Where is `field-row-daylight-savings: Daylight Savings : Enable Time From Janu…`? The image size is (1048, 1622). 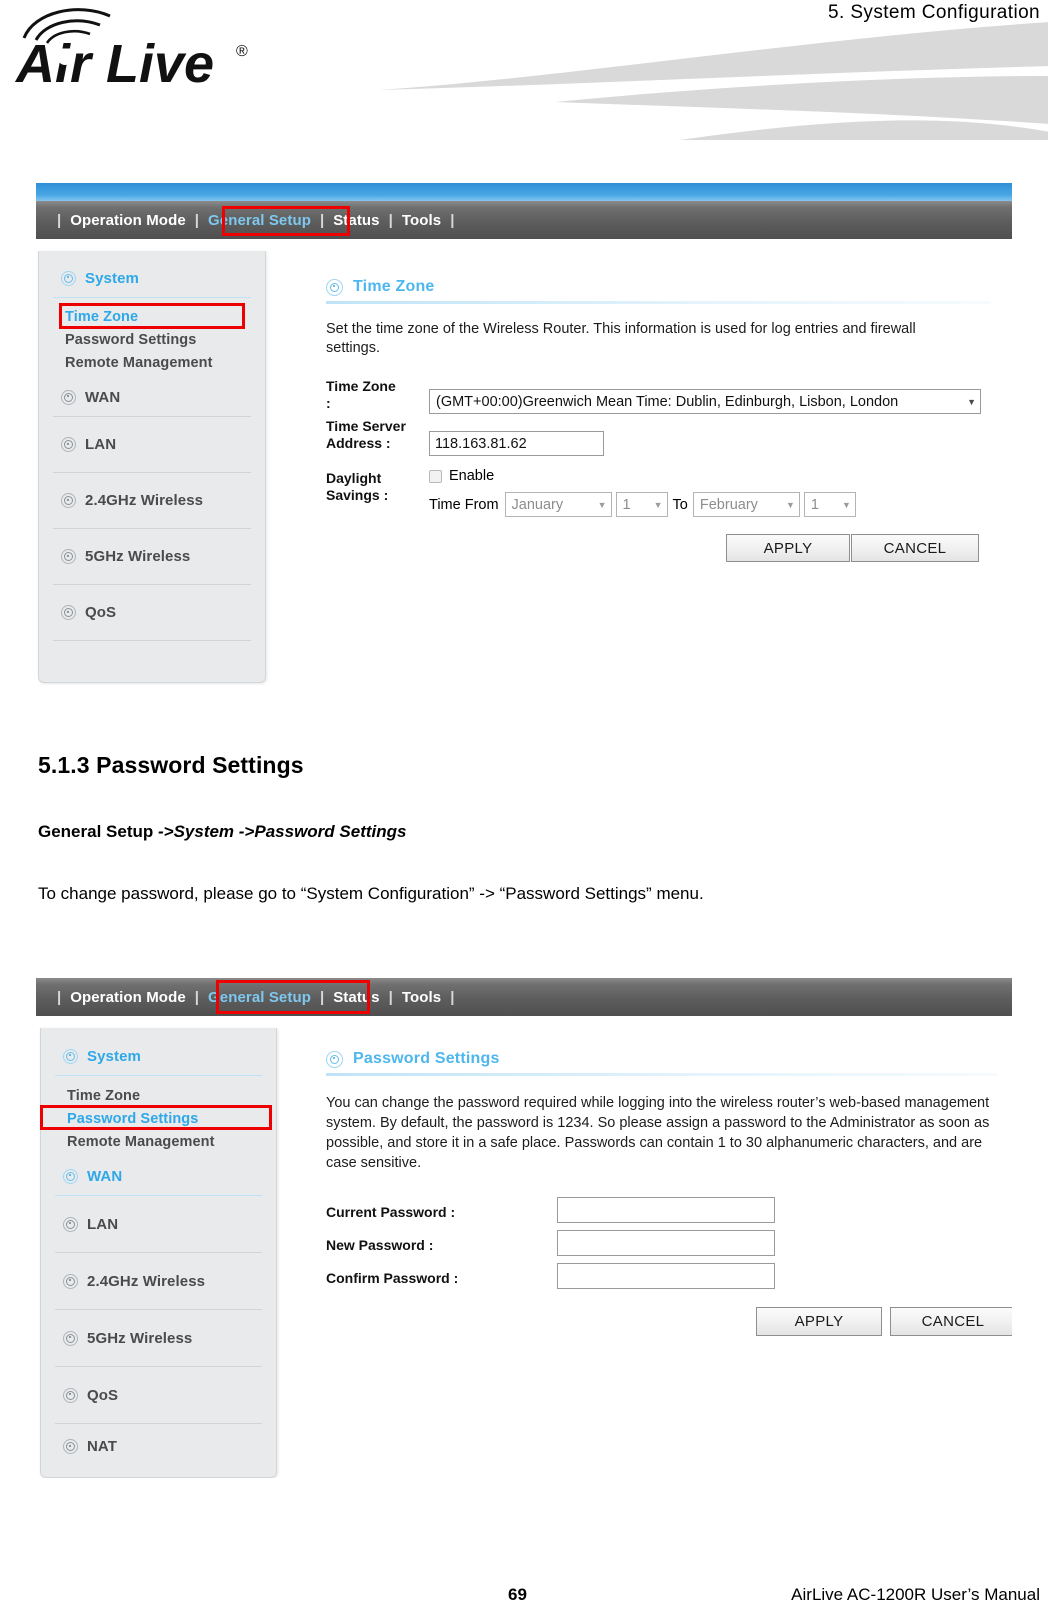 field-row-daylight-savings: Daylight Savings : Enable Time From Janu… is located at coordinates (658, 497).